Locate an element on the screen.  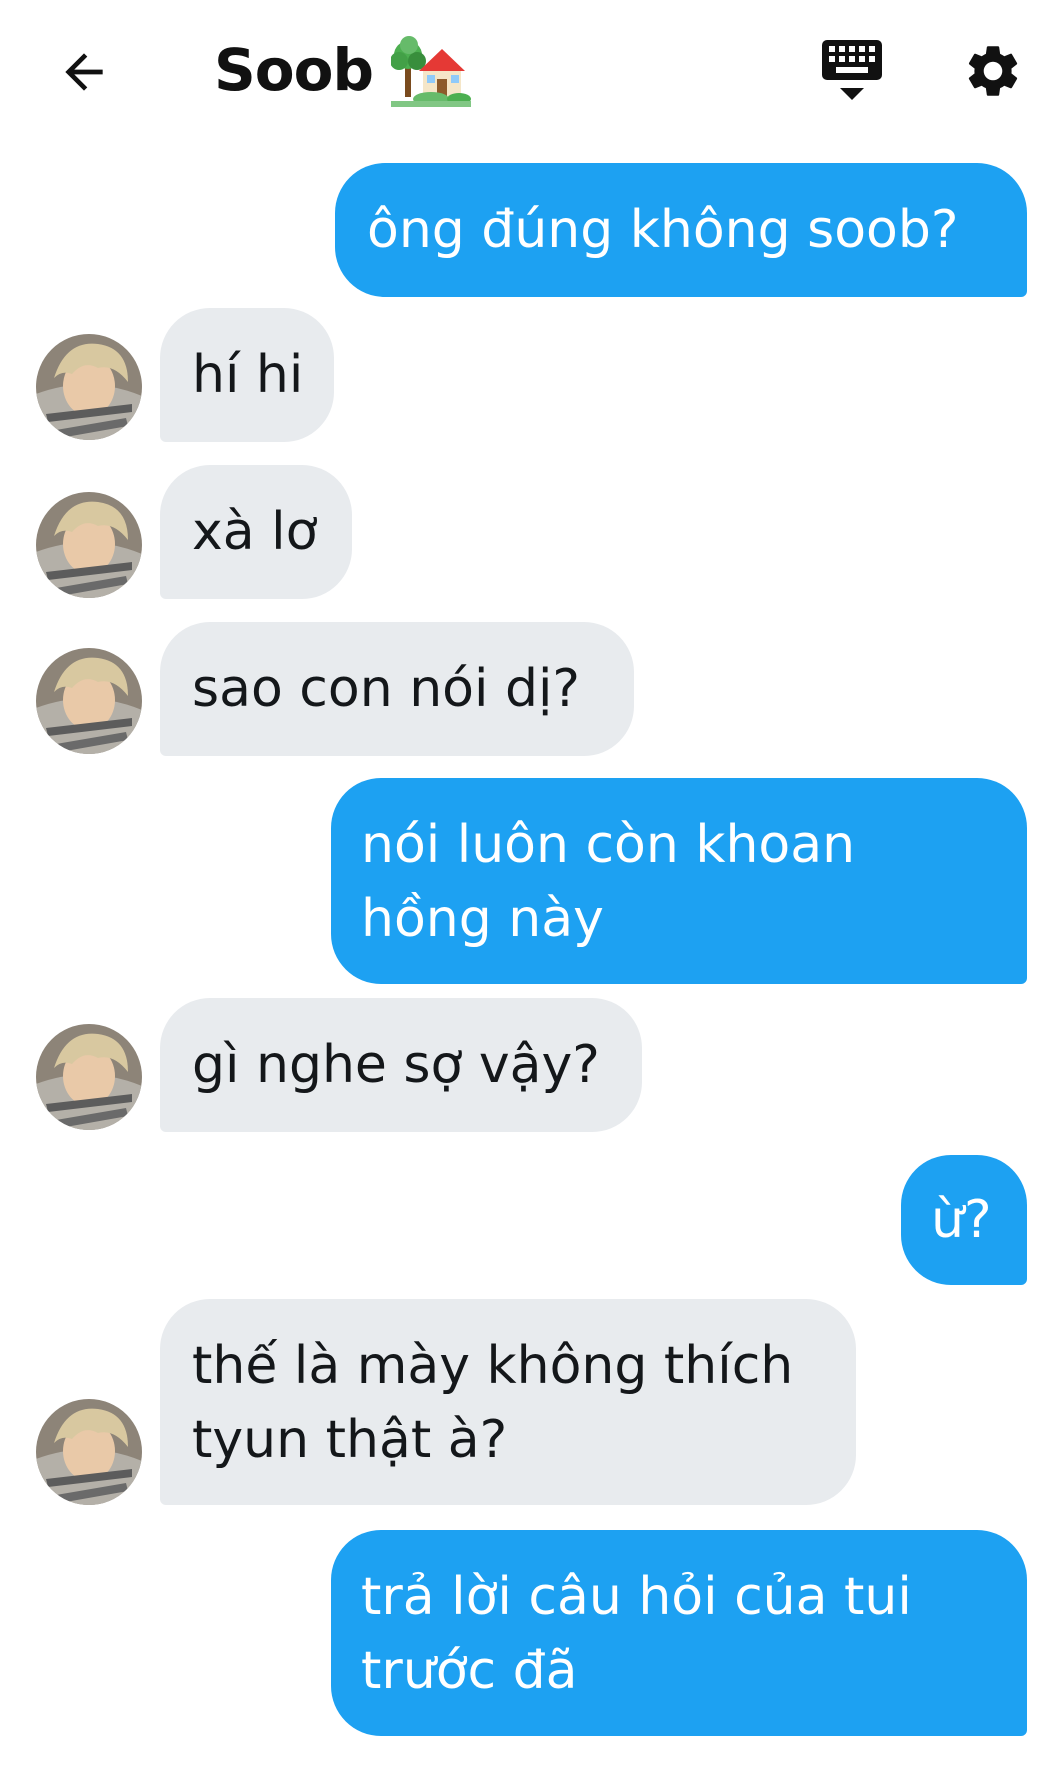
message-bubble-incoming: hí hi is located at coordinates (247, 375).